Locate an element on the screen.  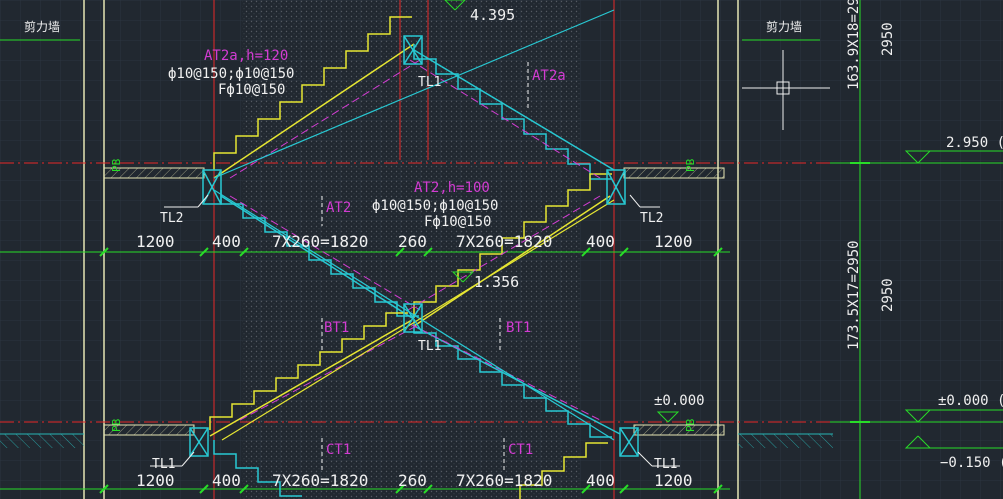
pb-mark-left-lower: PB is located at coordinates (116, 425).